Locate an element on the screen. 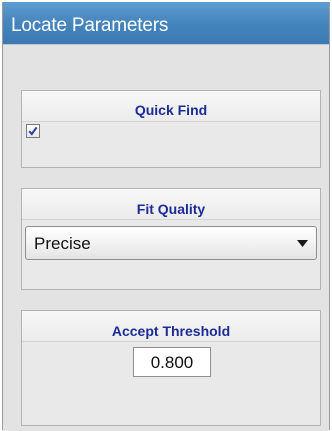 This screenshot has height=431, width=332. check-icon is located at coordinates (33, 131).